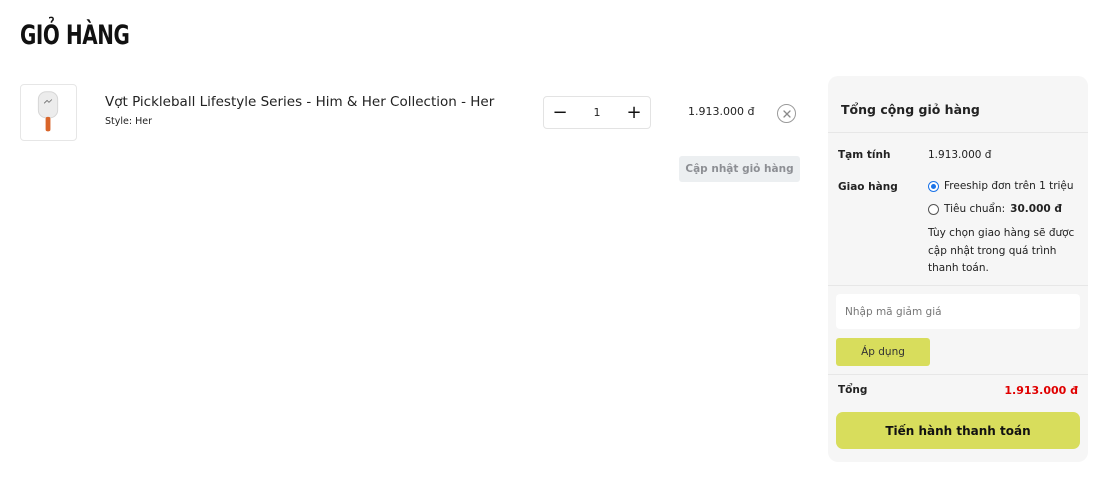  Describe the element at coordinates (958, 430) in the screenshot. I see `checkout-button: Tiến hành thanh toán` at that location.